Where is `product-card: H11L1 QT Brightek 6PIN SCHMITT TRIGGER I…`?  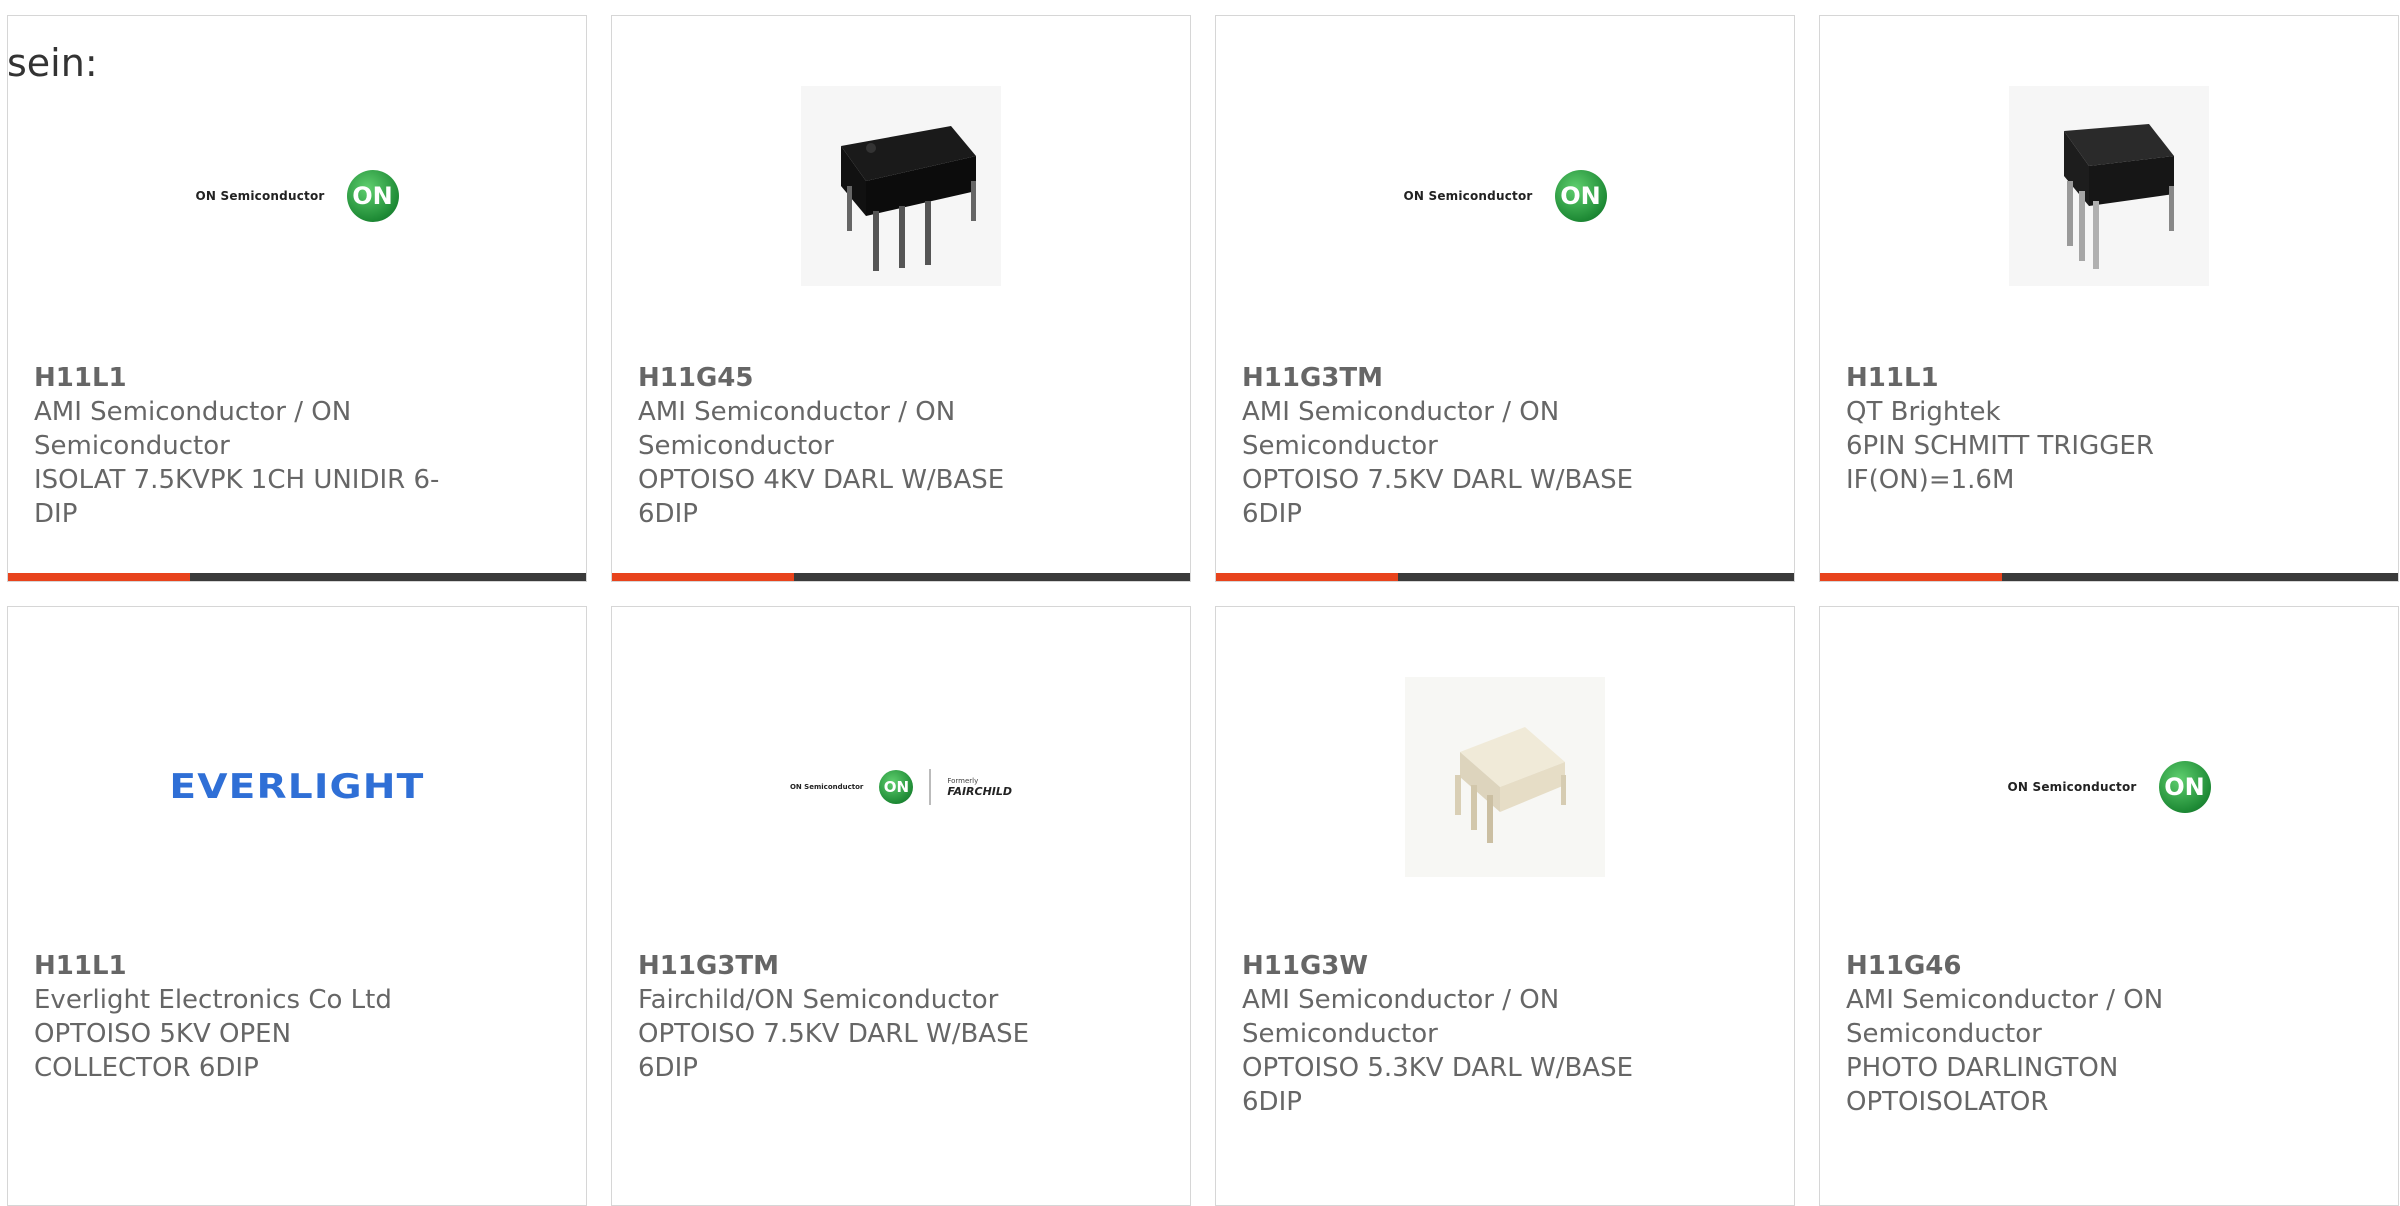 product-card: H11L1 QT Brightek 6PIN SCHMITT TRIGGER I… is located at coordinates (2109, 298).